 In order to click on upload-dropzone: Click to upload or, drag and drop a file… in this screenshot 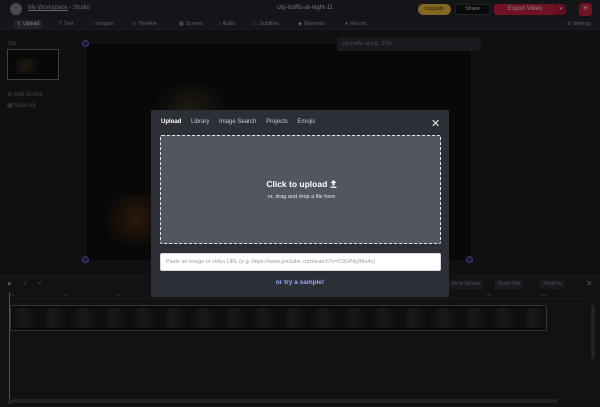, I will do `click(300, 189)`.